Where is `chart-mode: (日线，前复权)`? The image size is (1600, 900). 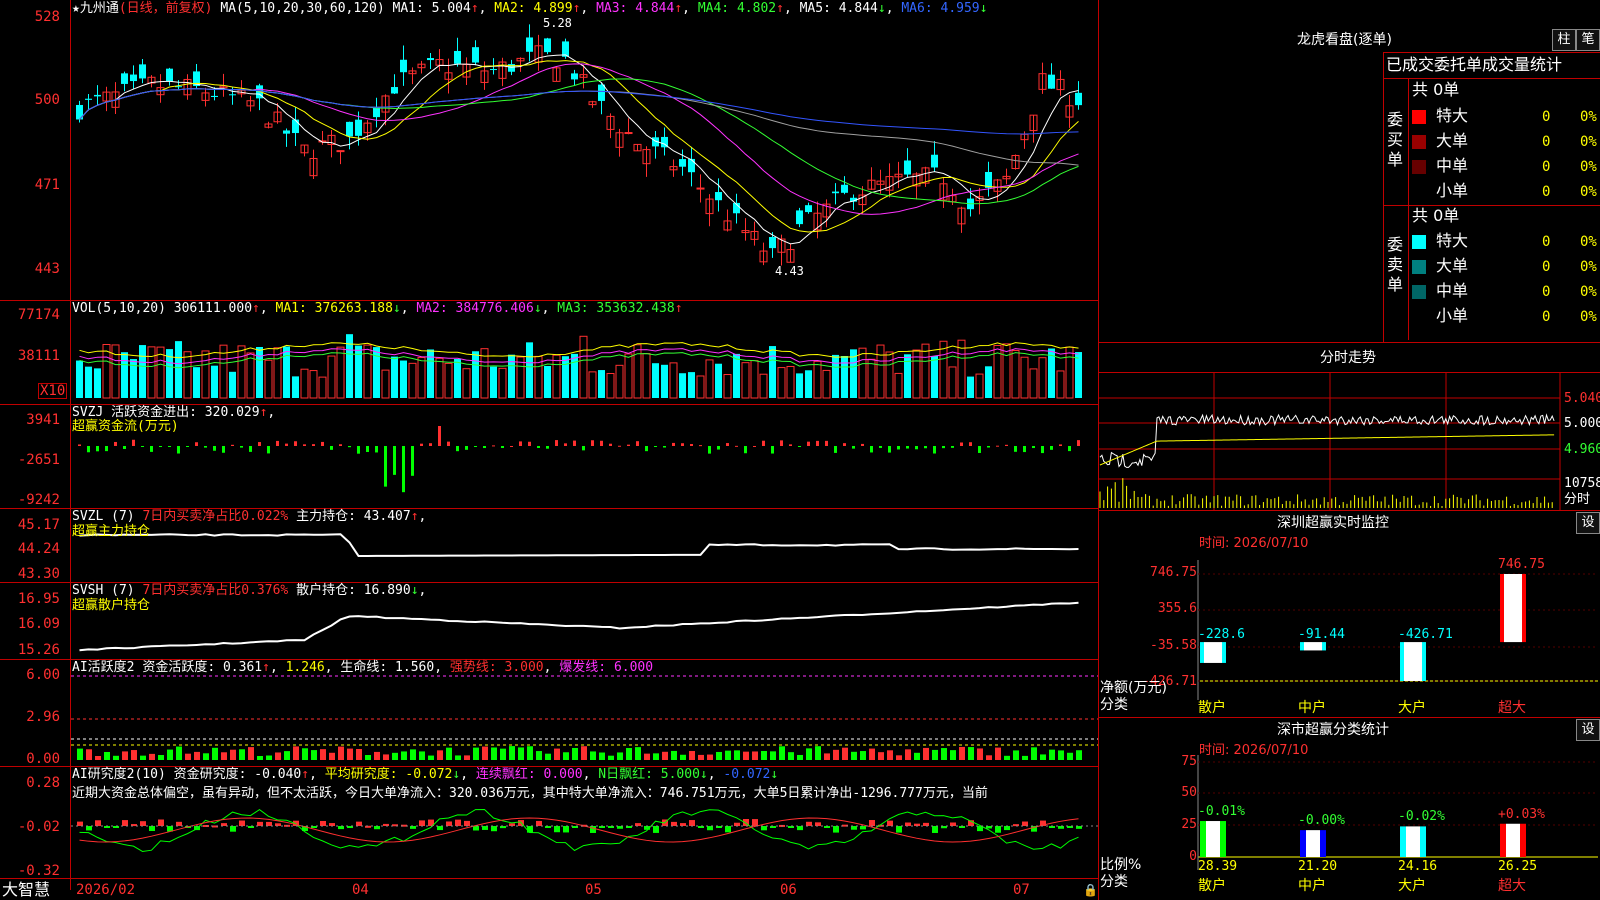
chart-mode: (日线，前复权) is located at coordinates (166, 8).